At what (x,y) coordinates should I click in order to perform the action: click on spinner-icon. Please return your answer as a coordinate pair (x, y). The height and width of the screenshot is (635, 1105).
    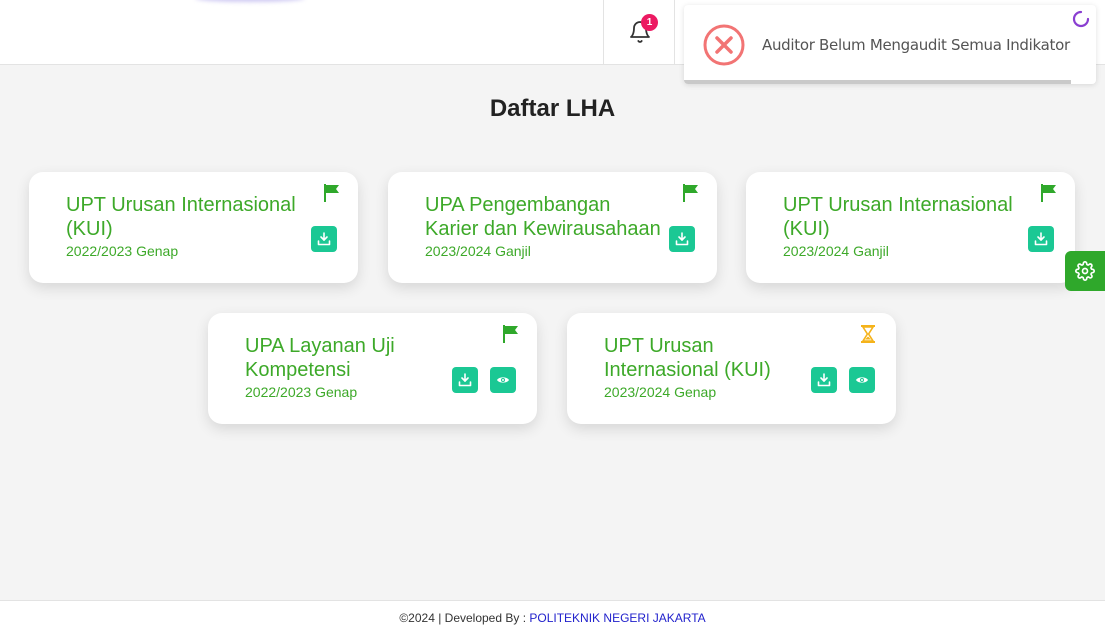
    Looking at the image, I should click on (1081, 19).